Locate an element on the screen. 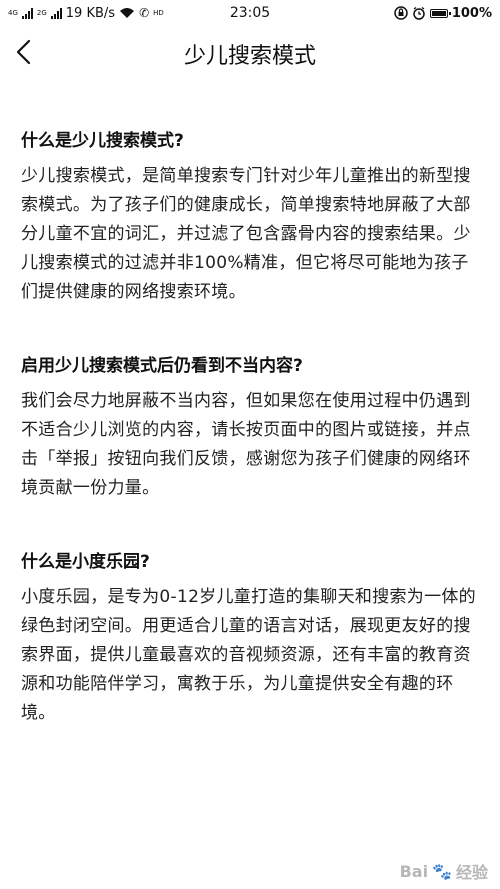  paw-icon: 🐾 is located at coordinates (442, 871).